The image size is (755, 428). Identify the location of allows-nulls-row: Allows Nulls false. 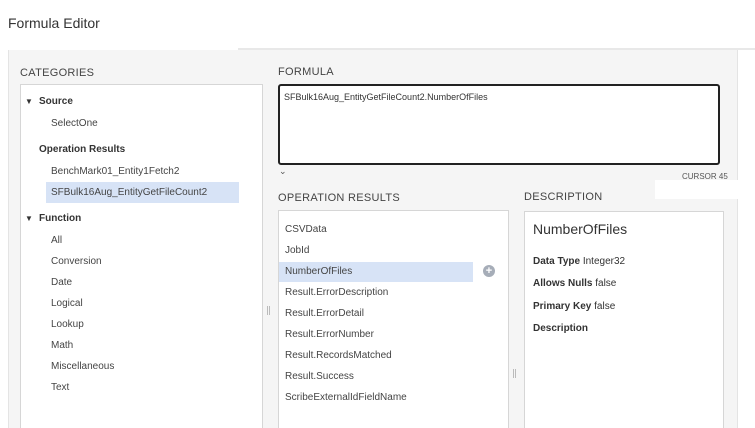
(574, 283).